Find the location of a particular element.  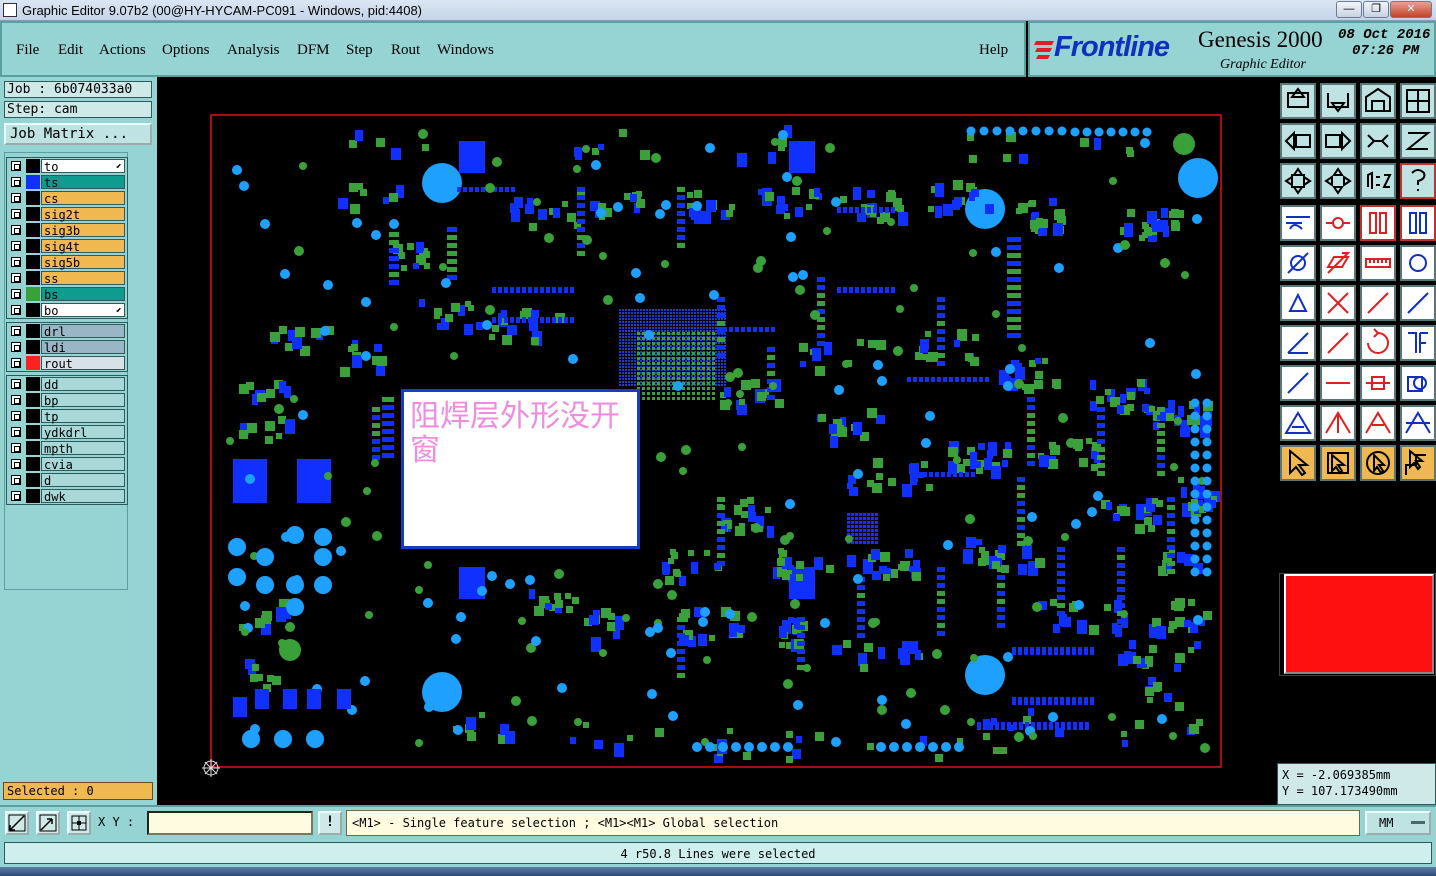

maximize-button: ❐ is located at coordinates (1376, 9).